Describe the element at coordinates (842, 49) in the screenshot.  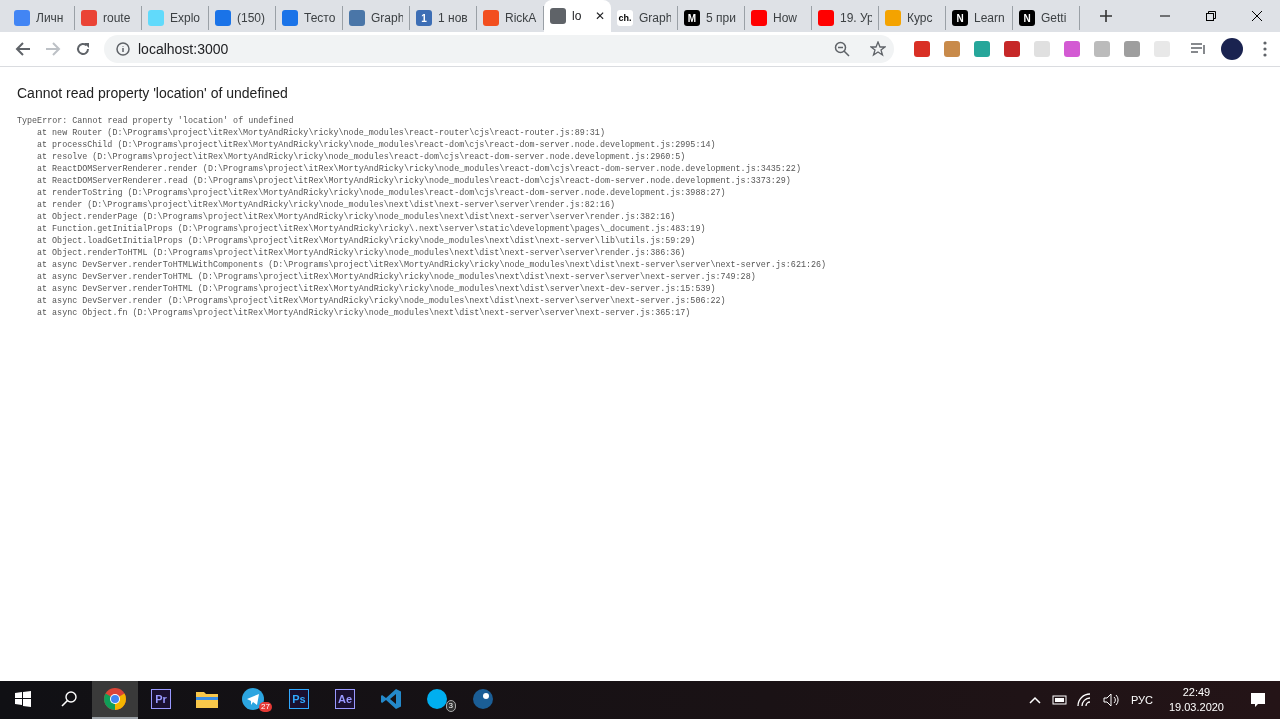
I see `zoom-out-icon` at that location.